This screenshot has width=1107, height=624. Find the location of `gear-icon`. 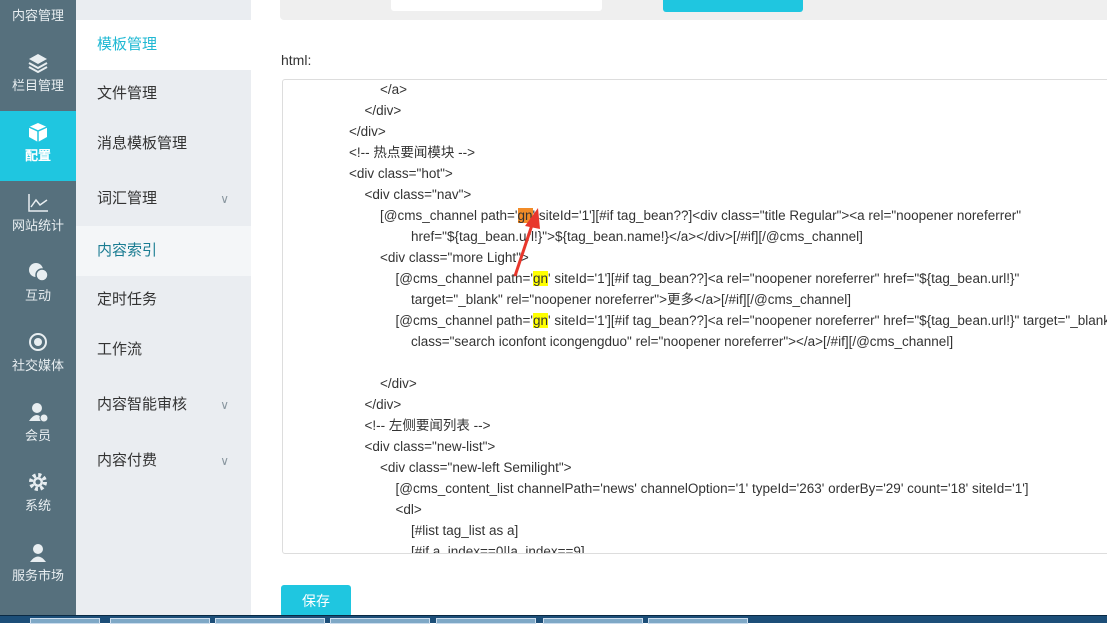

gear-icon is located at coordinates (38, 482).